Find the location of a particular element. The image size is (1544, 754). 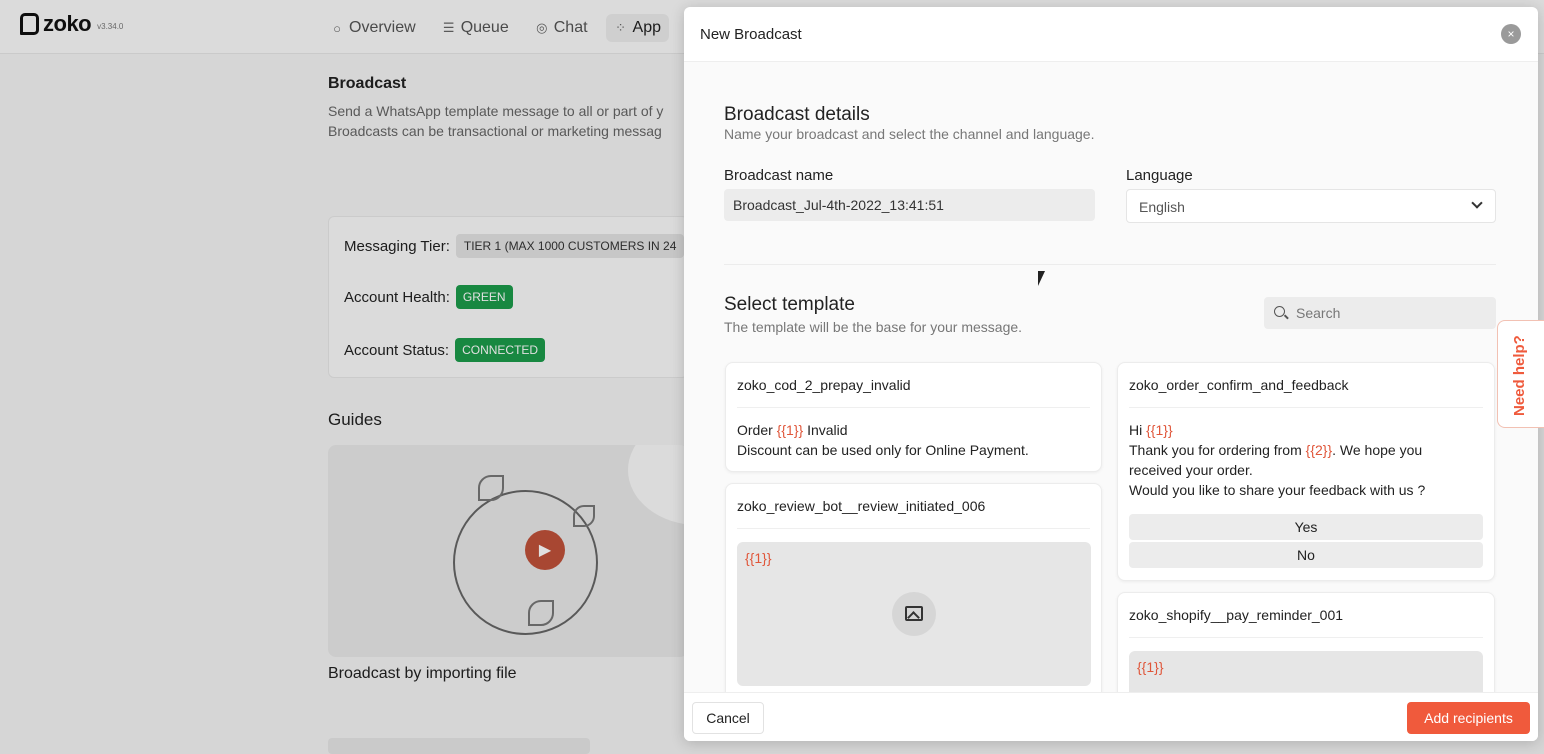

body-text: Thank you for ordering from is located at coordinates (1217, 450).